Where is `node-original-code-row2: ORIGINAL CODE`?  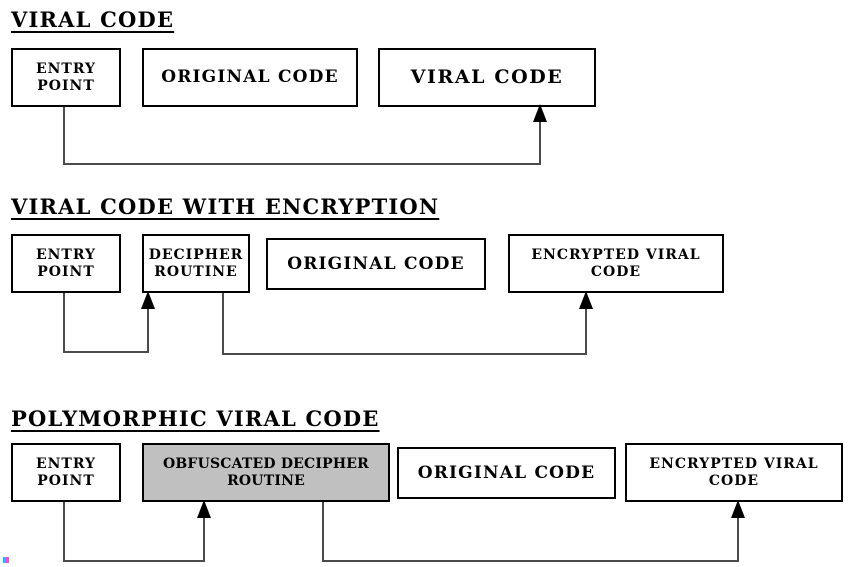 node-original-code-row2: ORIGINAL CODE is located at coordinates (376, 264).